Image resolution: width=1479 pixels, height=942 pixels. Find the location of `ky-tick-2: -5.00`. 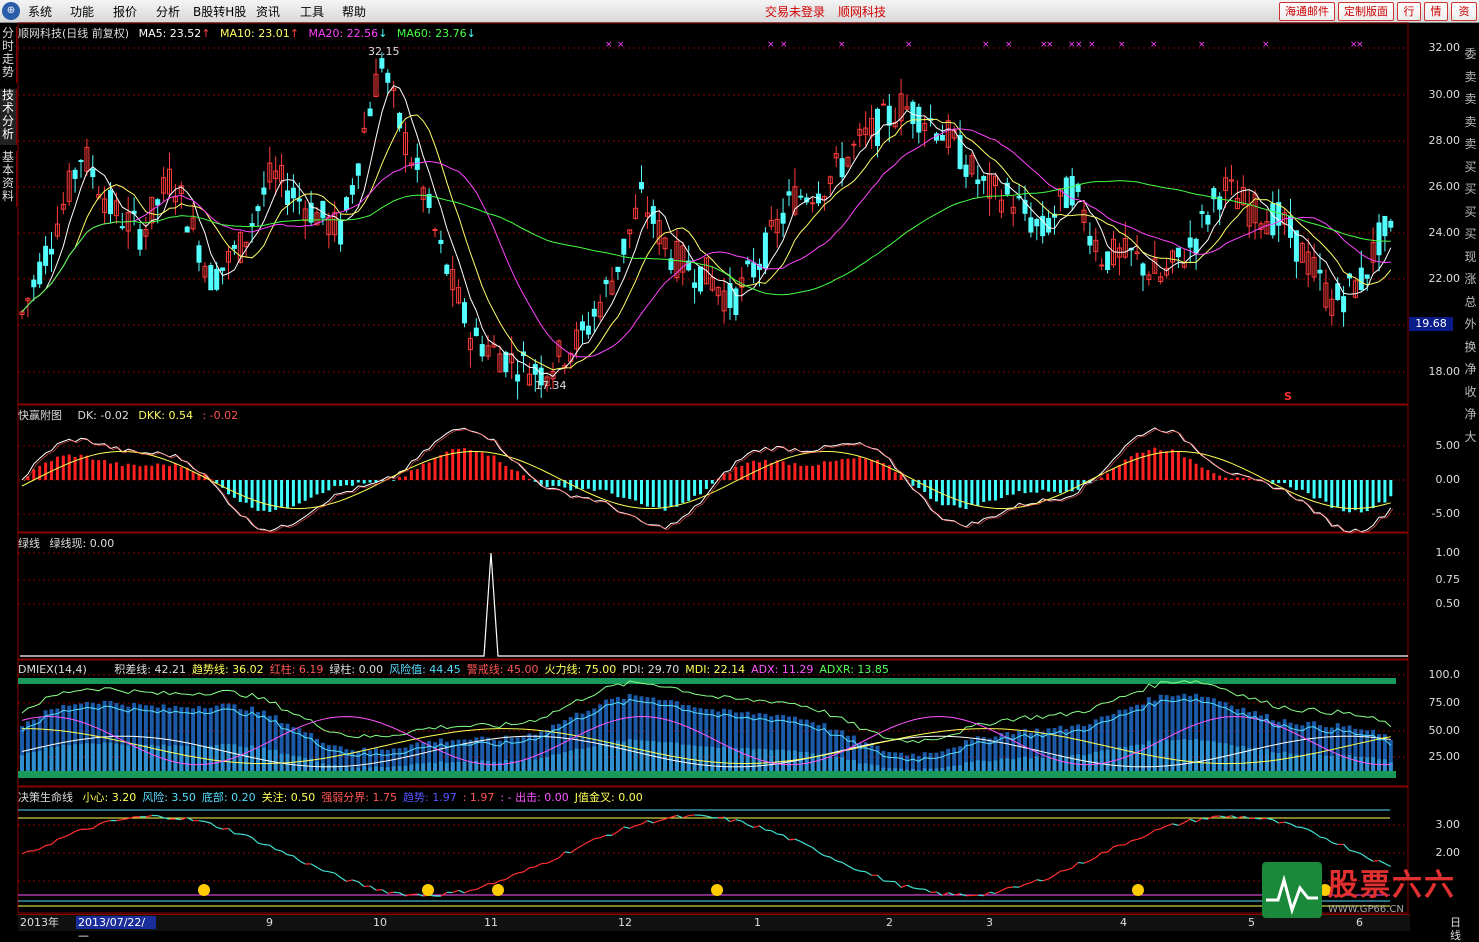

ky-tick-2: -5.00 is located at coordinates (1440, 513).